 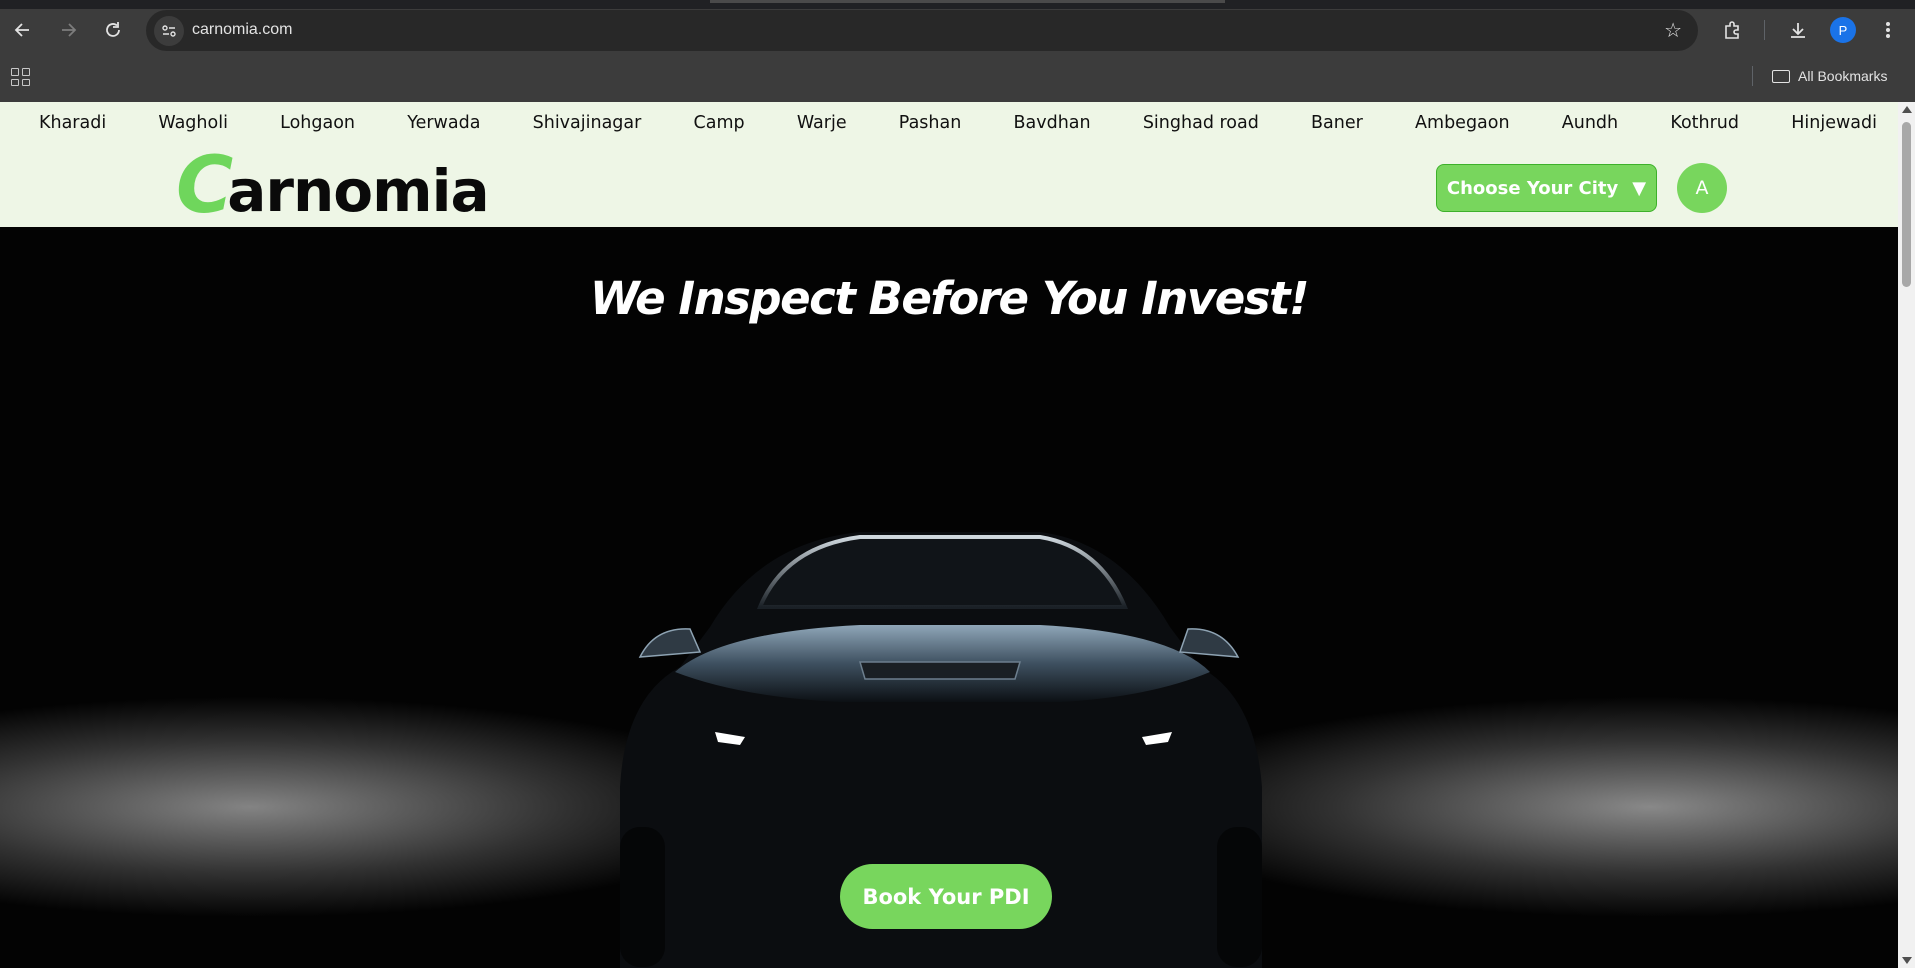 What do you see at coordinates (1673, 30) in the screenshot?
I see `star-icon: ☆` at bounding box center [1673, 30].